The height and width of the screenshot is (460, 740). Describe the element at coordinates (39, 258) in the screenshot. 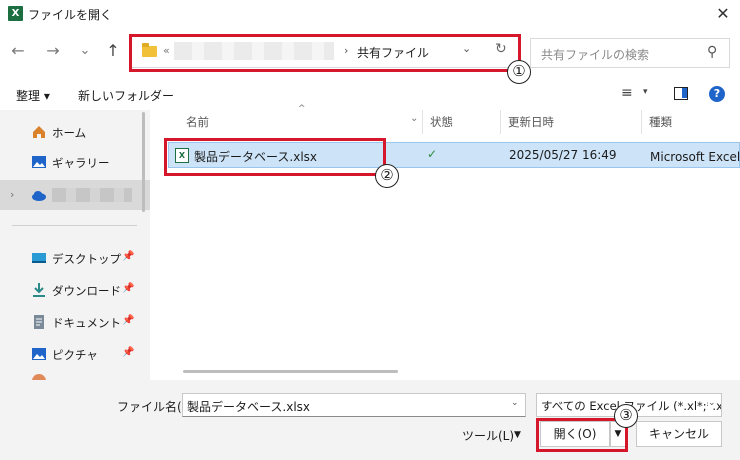

I see `desktop-icon` at that location.